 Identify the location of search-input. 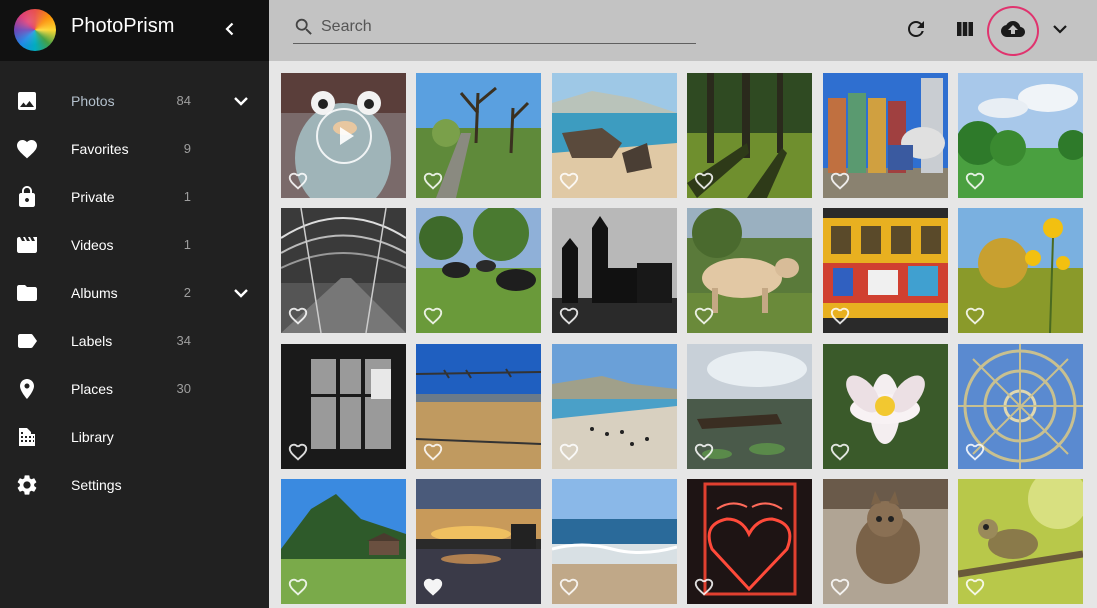
(501, 27).